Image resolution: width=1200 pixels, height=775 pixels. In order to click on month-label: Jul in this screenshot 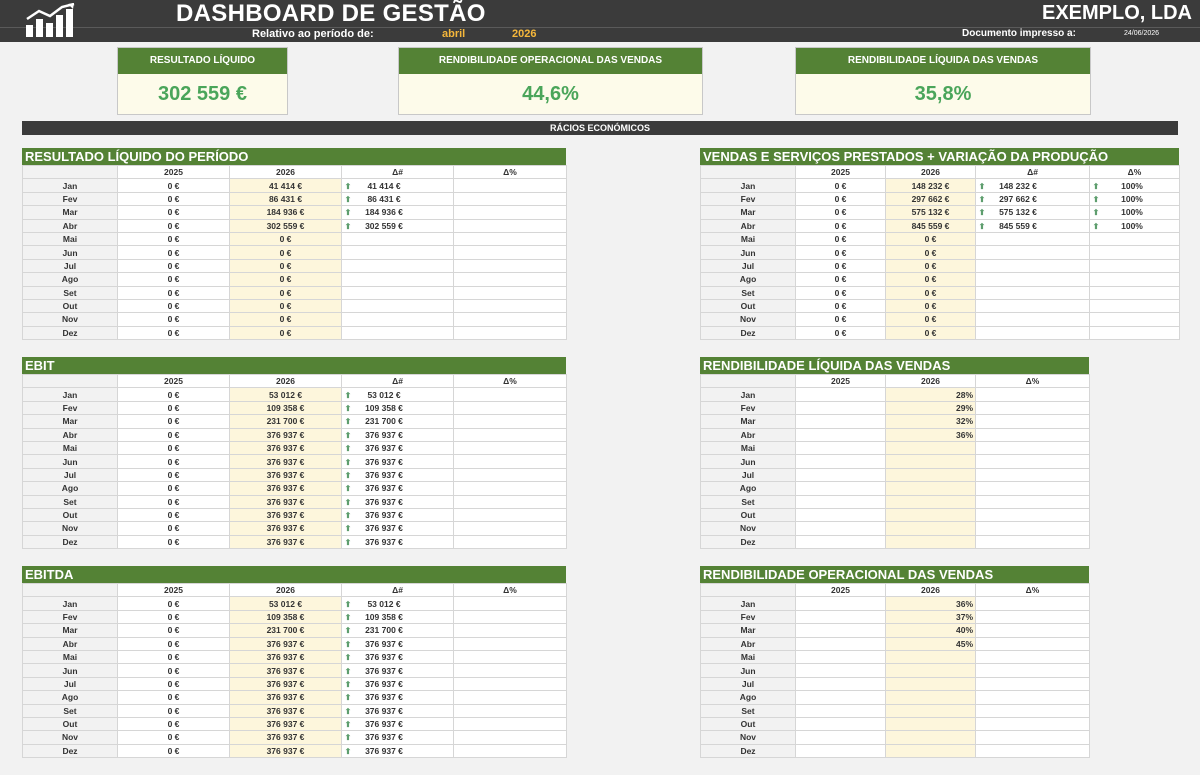, I will do `click(748, 475)`.